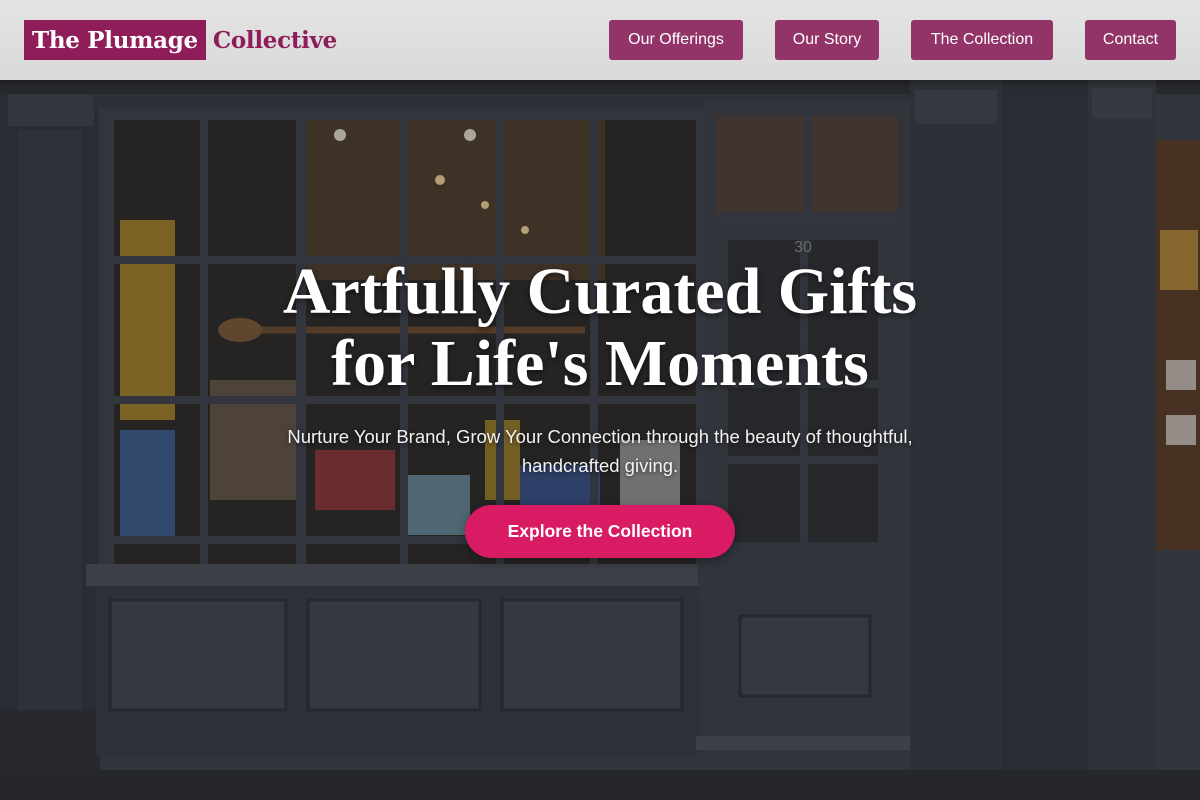 This screenshot has width=1200, height=800. What do you see at coordinates (676, 40) in the screenshot?
I see `nav-our-offerings: Our Offerings` at bounding box center [676, 40].